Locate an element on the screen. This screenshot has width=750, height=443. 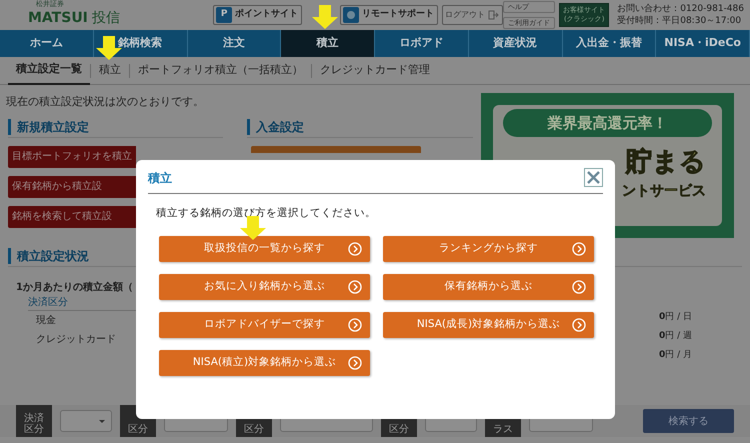
section-heading: 新規積立設定 is located at coordinates (115, 126).